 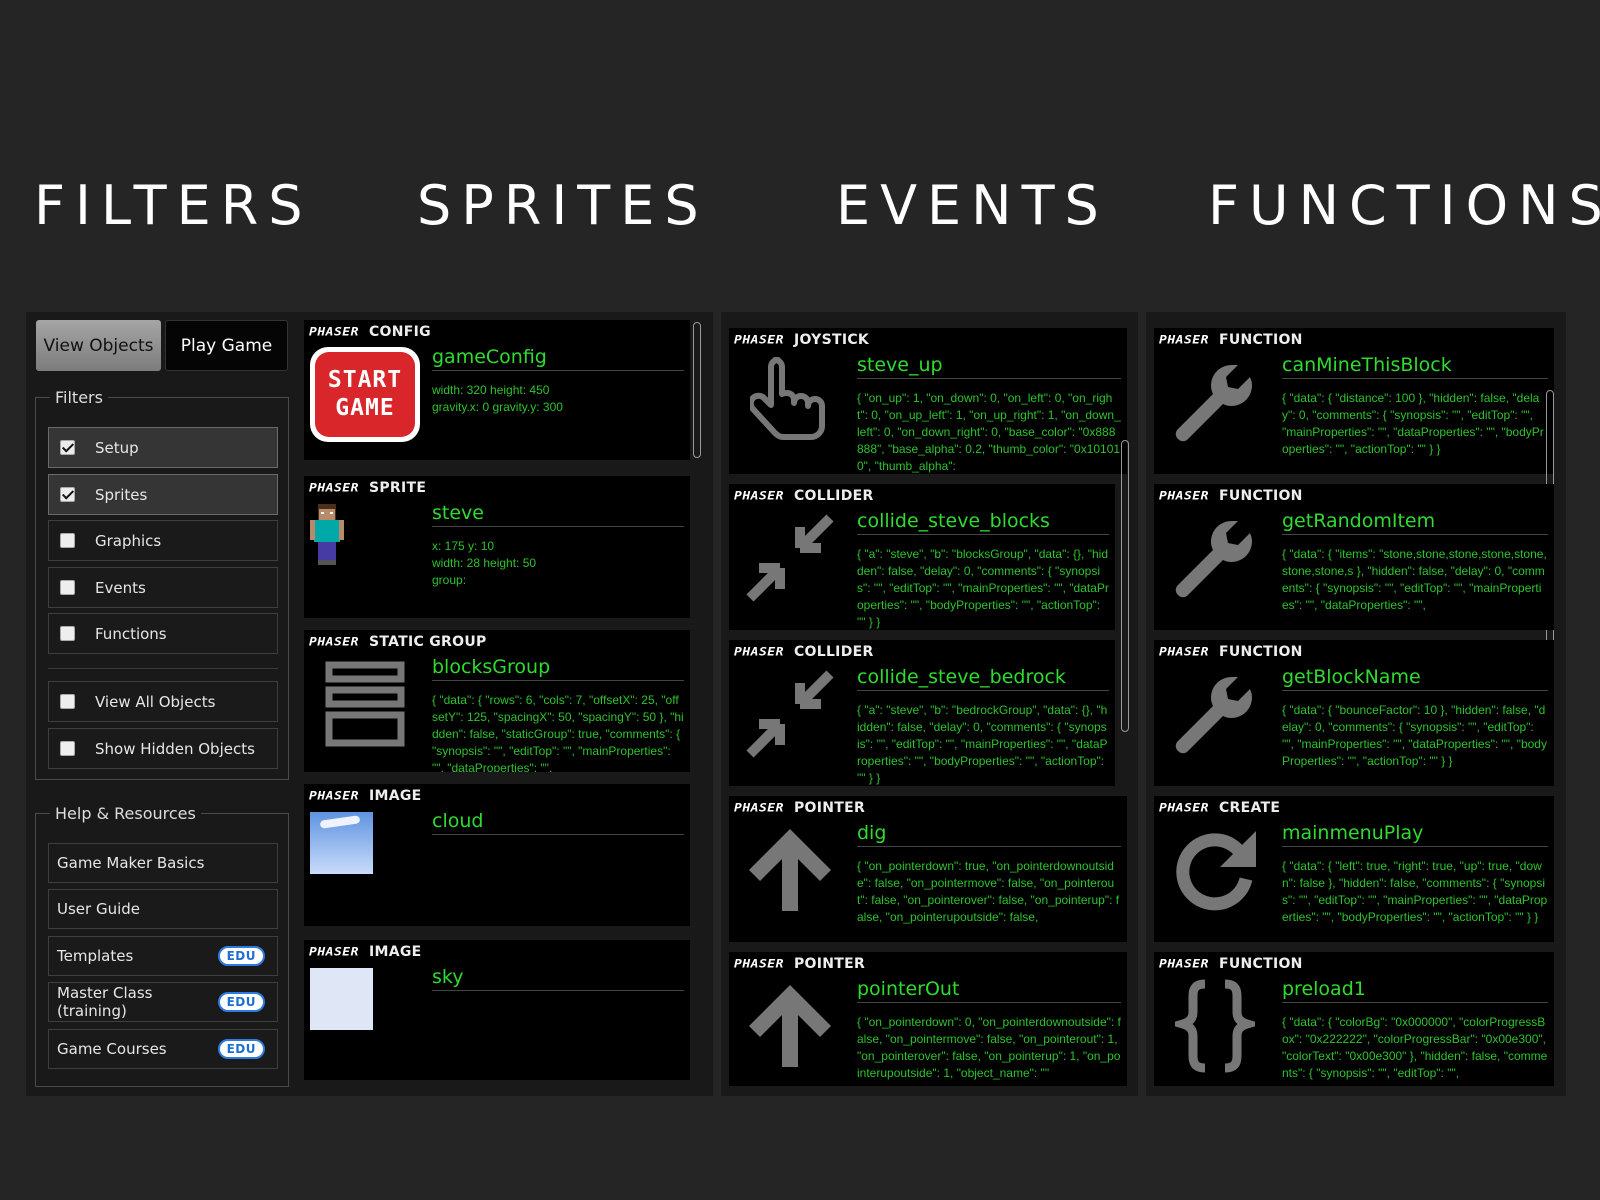 I want to click on view-all-objects-checkbox, so click(x=67, y=701).